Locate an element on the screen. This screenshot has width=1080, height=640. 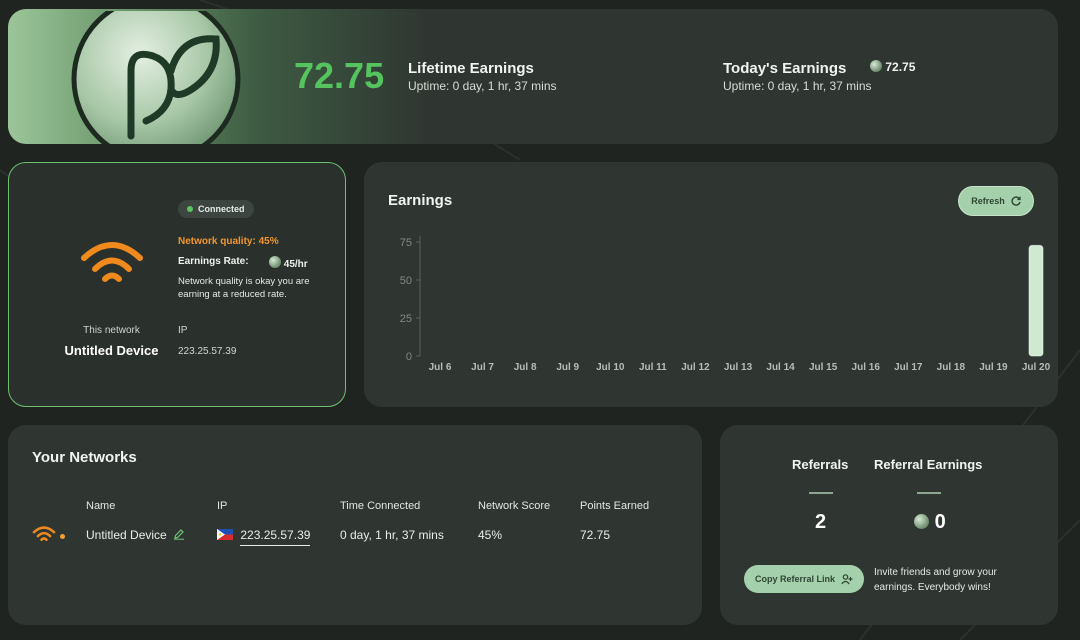
copy-referral-link-button: Copy Referral Link is located at coordinates (804, 579).